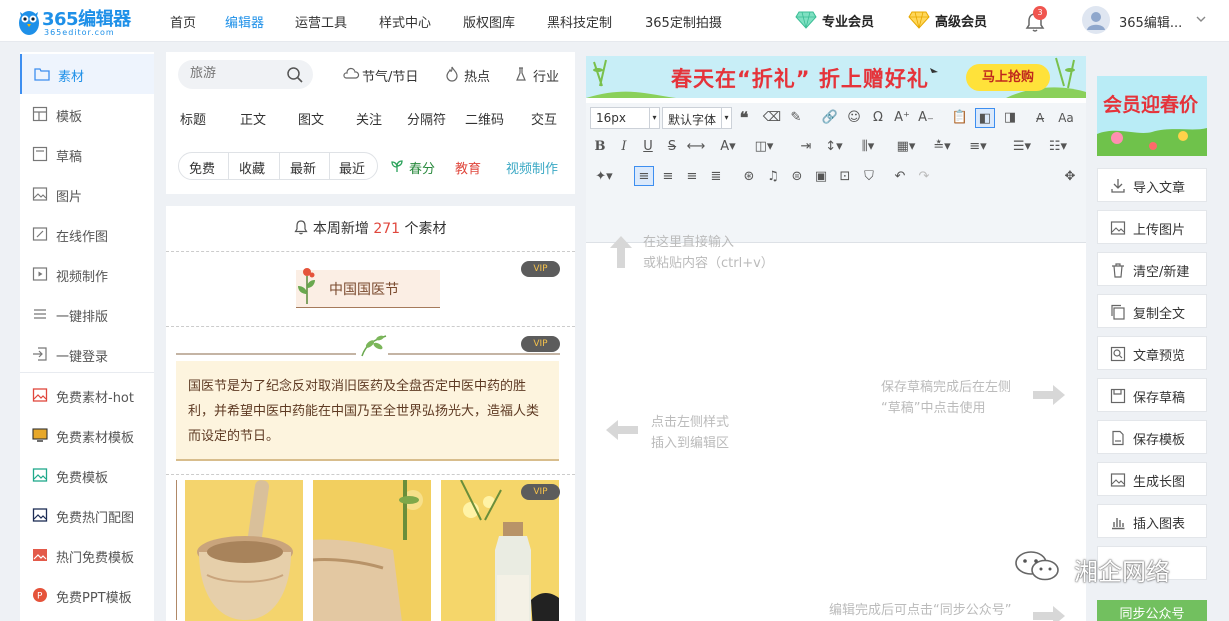 This screenshot has height=621, width=1229. I want to click on underline-icon: U, so click(648, 147).